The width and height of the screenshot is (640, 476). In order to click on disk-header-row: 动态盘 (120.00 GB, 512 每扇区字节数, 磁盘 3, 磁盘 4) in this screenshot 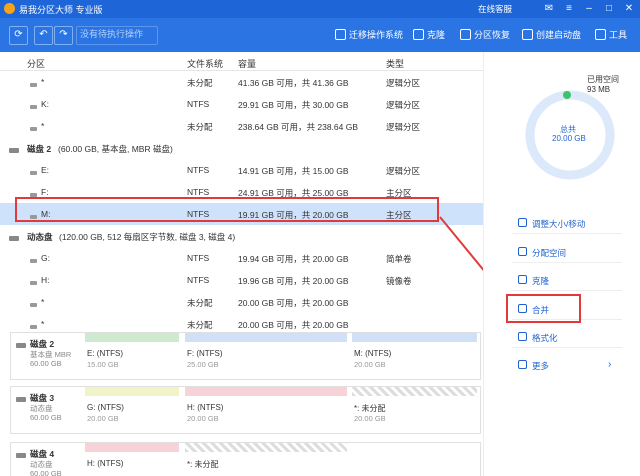, I will do `click(241, 236)`.